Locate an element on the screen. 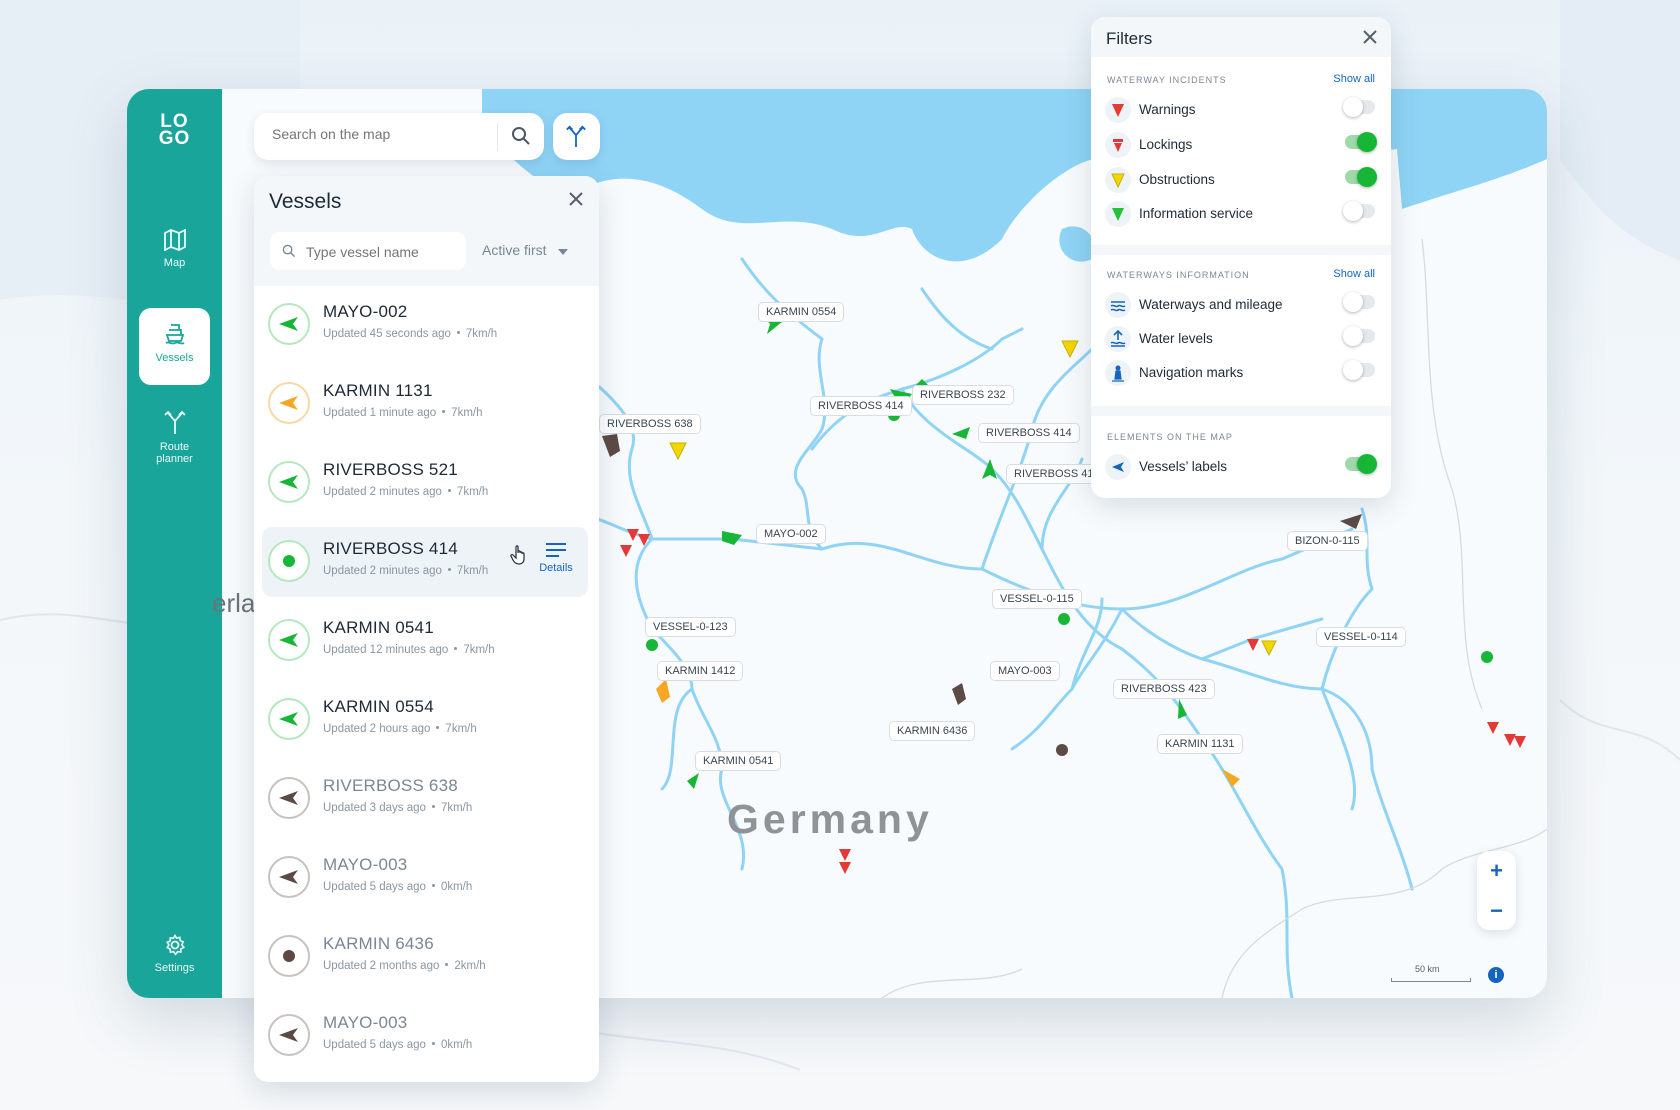 The height and width of the screenshot is (1110, 1680). filter-navigation-marks: Navigation marks is located at coordinates (1240, 373).